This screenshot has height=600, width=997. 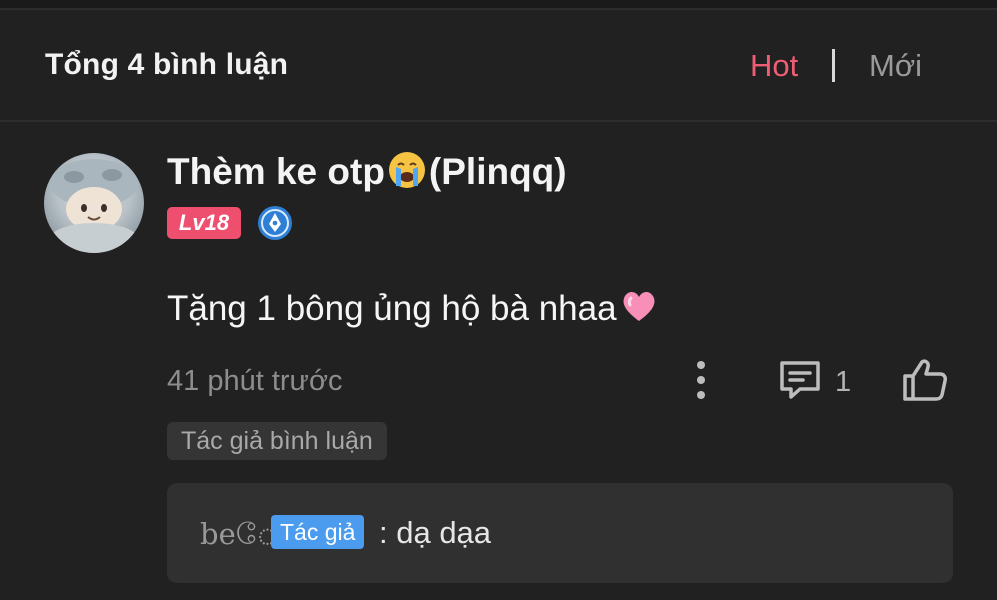 I want to click on reply-text: : dạ dạa, so click(x=435, y=532).